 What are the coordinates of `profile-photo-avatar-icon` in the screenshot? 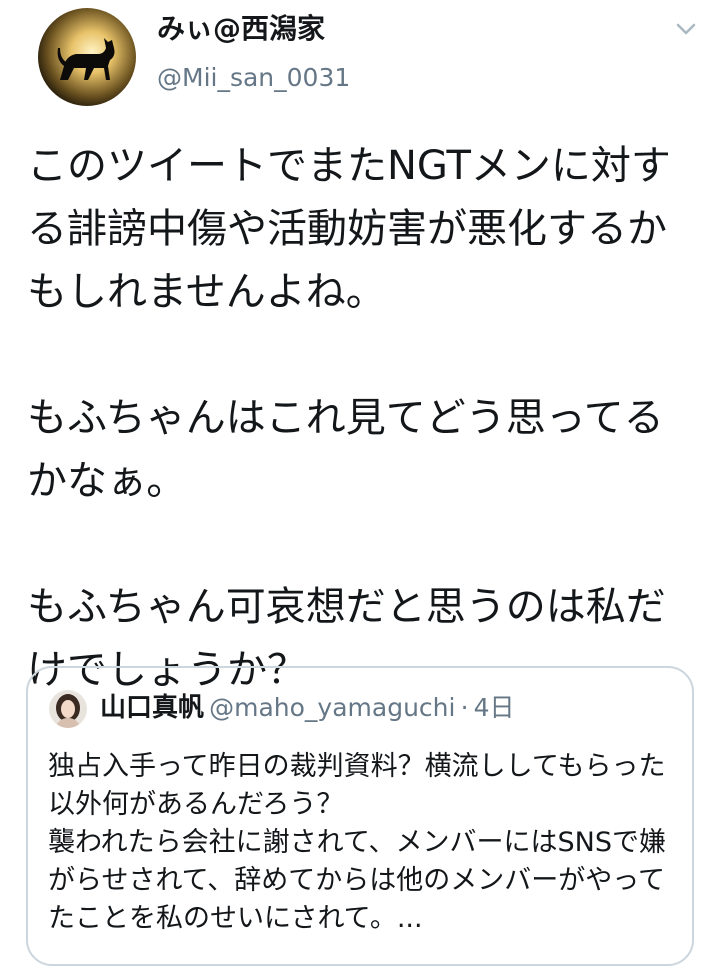 It's located at (68, 709).